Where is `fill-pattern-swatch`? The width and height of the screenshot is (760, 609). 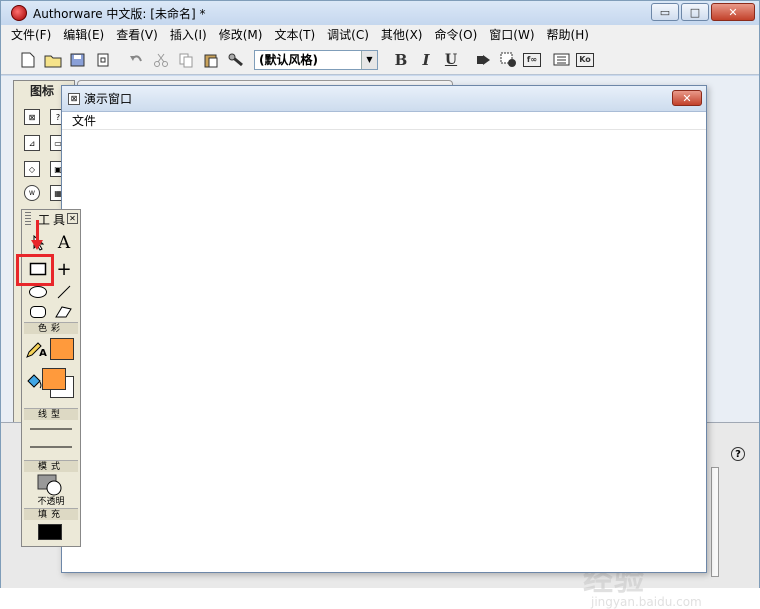 fill-pattern-swatch is located at coordinates (50, 532).